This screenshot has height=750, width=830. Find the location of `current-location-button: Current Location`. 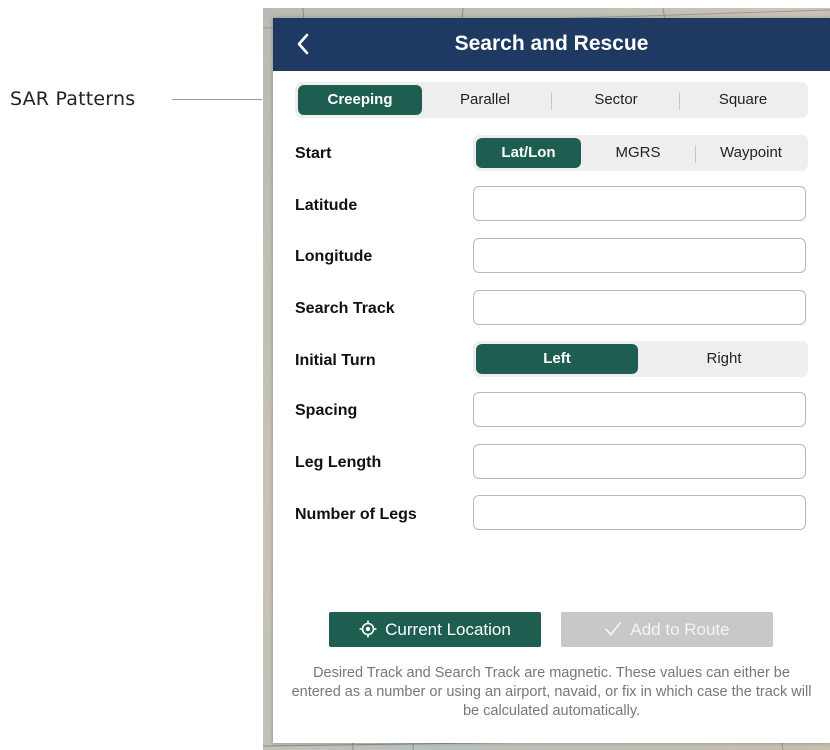

current-location-button: Current Location is located at coordinates (435, 629).